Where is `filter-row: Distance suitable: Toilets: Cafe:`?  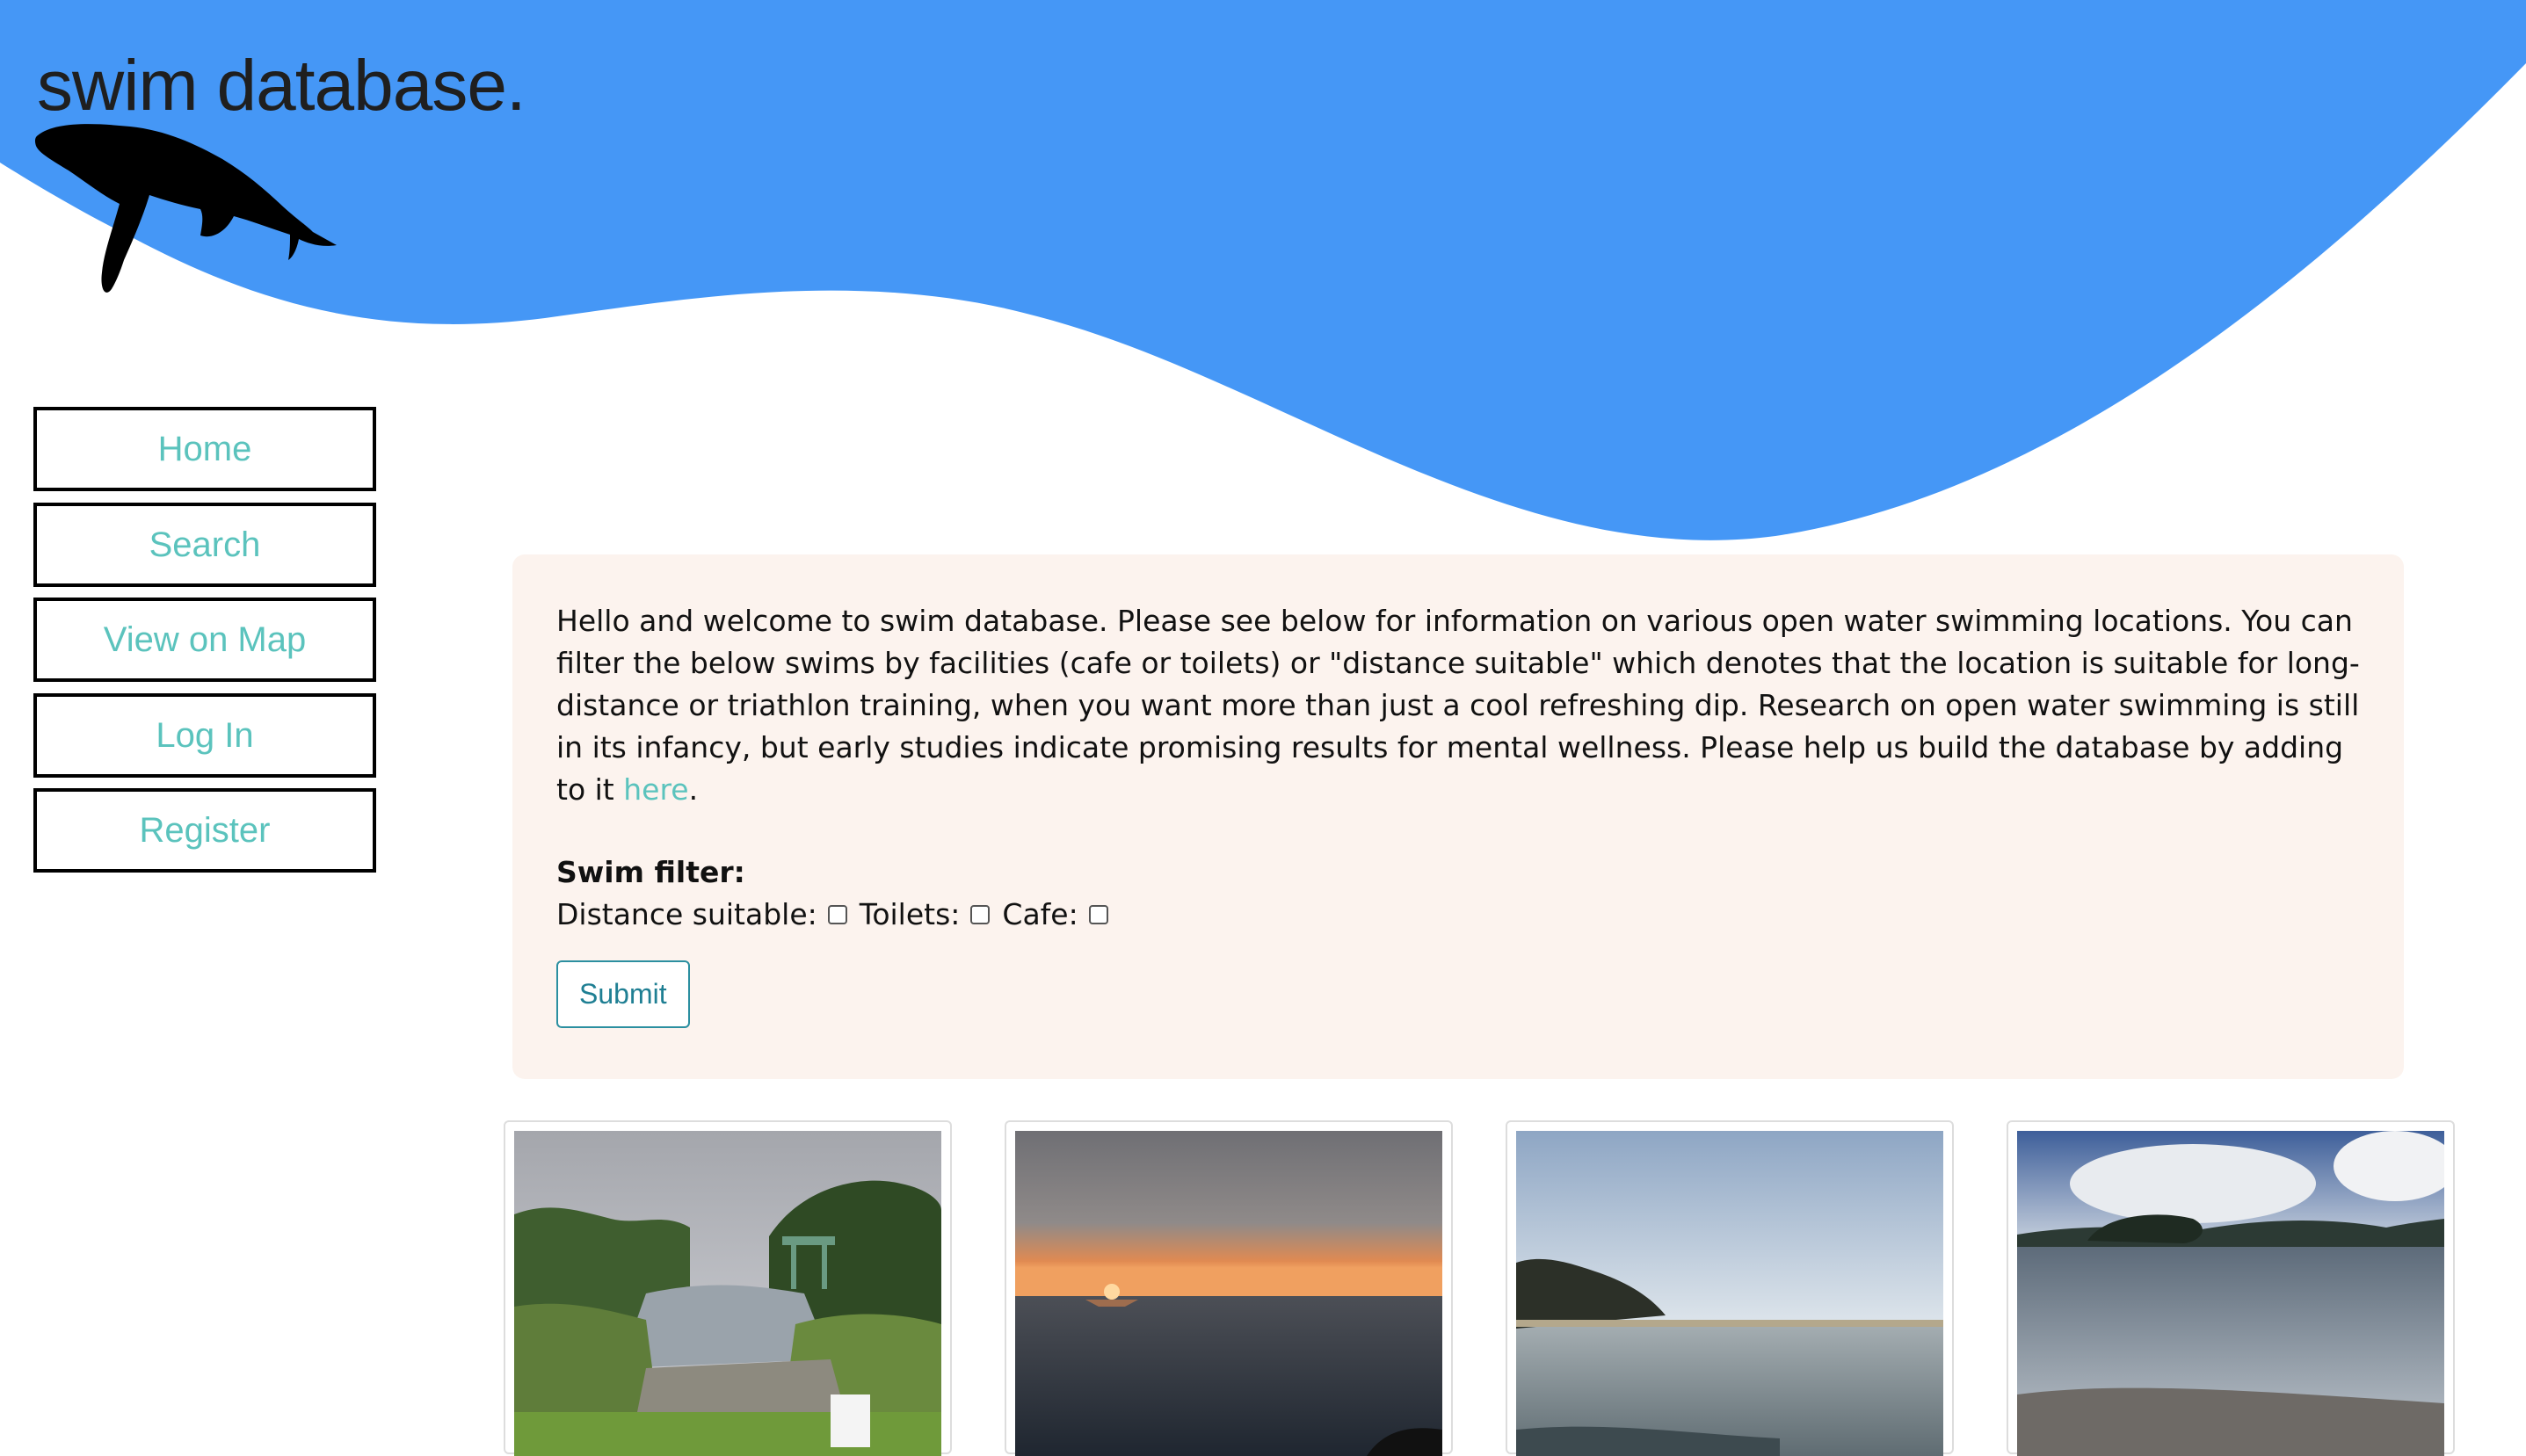
filter-row: Distance suitable: Toilets: Cafe: is located at coordinates (1458, 915).